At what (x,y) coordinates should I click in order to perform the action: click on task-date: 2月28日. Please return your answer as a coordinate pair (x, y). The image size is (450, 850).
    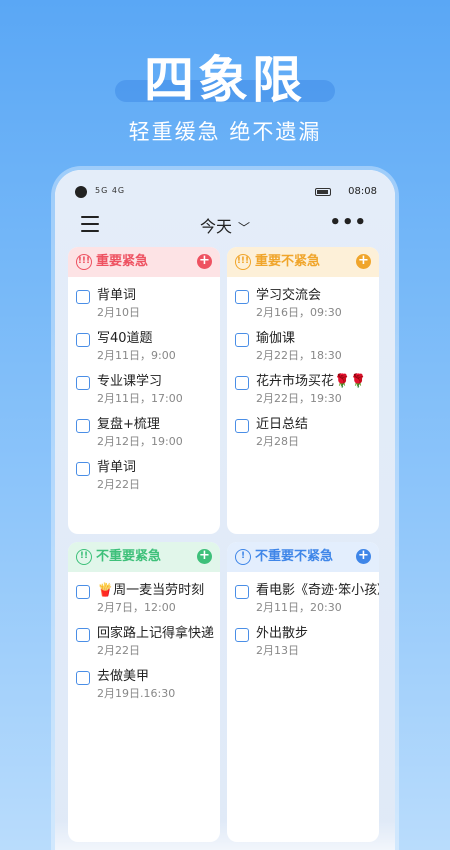
    Looking at the image, I should click on (277, 441).